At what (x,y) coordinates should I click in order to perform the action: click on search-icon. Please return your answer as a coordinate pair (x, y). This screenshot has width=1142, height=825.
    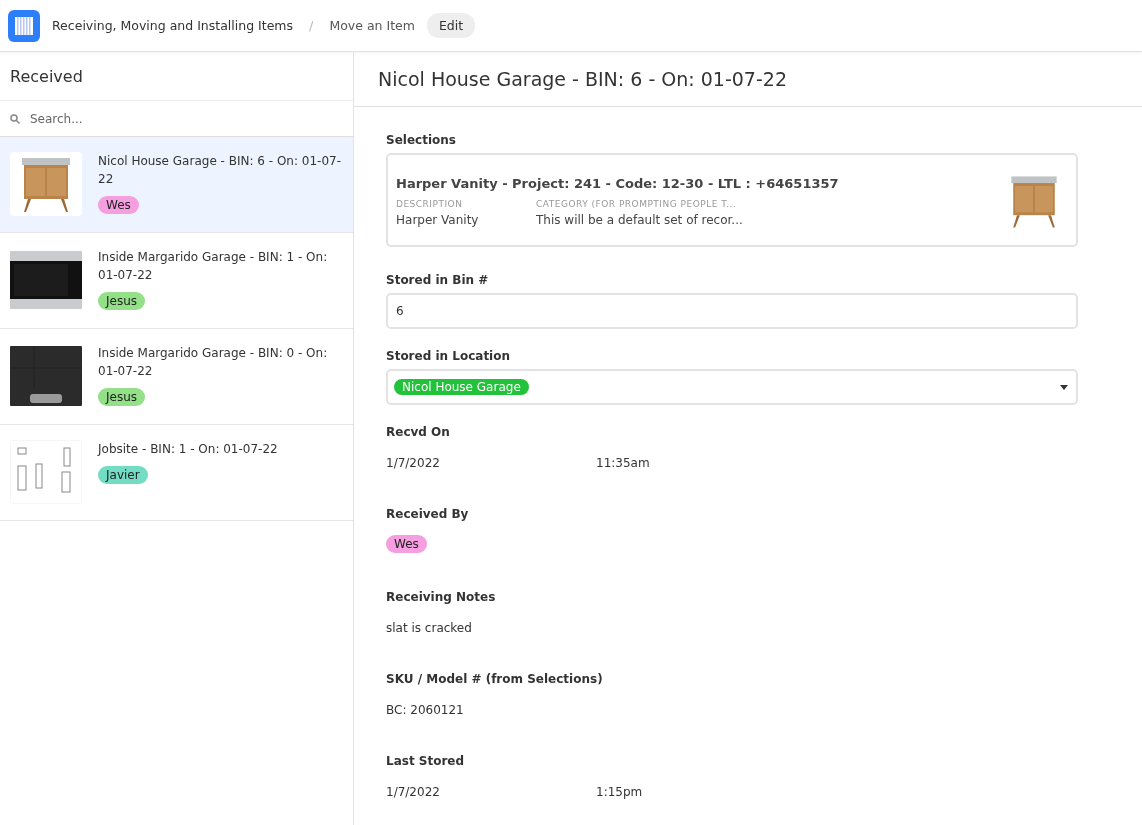
    Looking at the image, I should click on (15, 118).